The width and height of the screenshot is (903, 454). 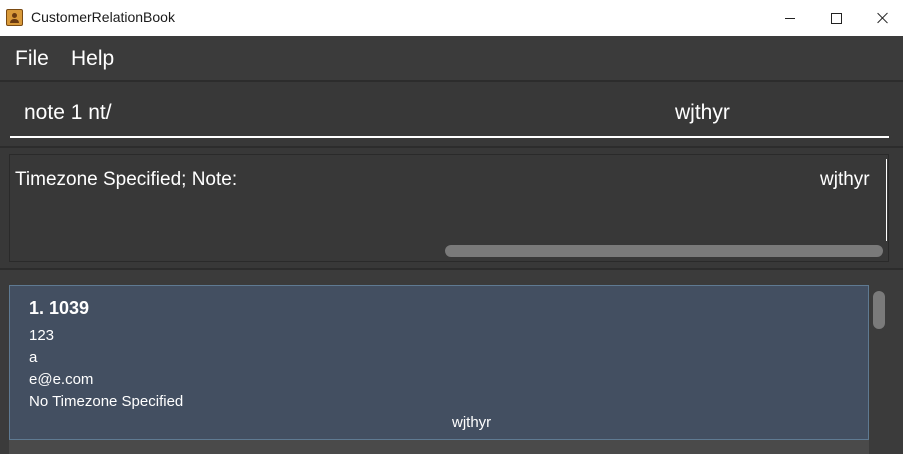 I want to click on close-button, so click(x=881, y=18).